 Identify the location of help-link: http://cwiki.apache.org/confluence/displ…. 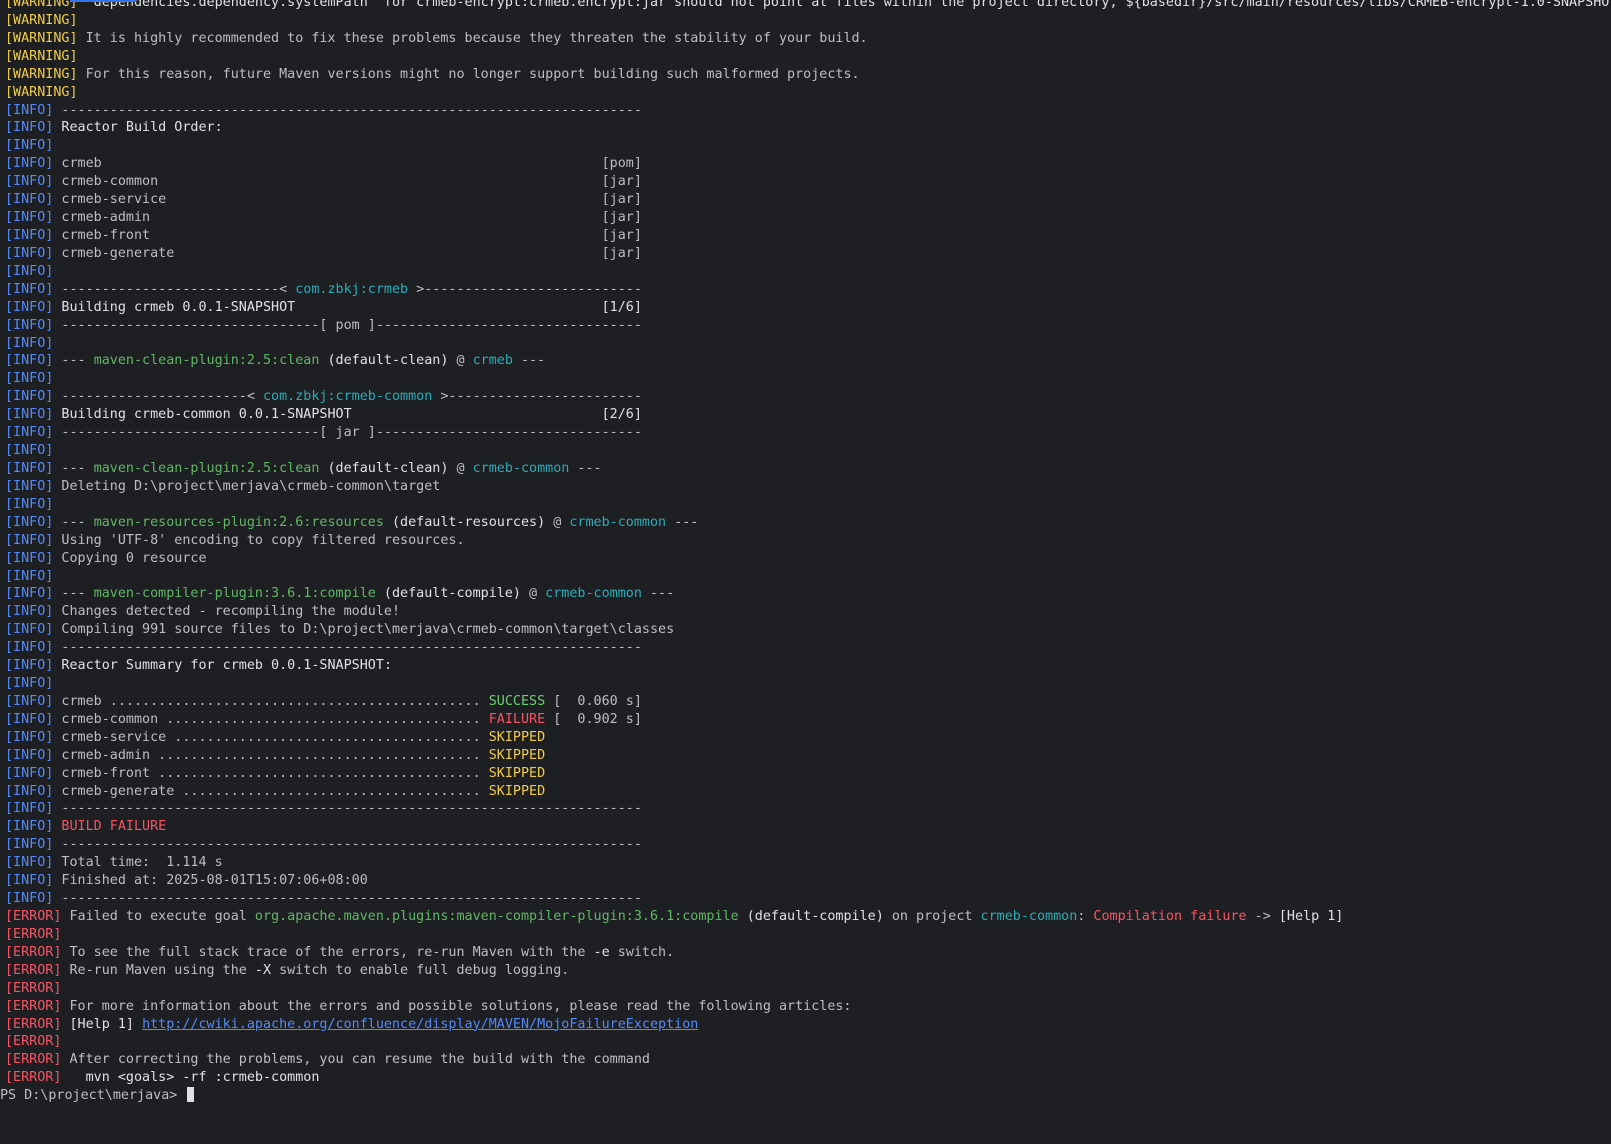
(420, 1024).